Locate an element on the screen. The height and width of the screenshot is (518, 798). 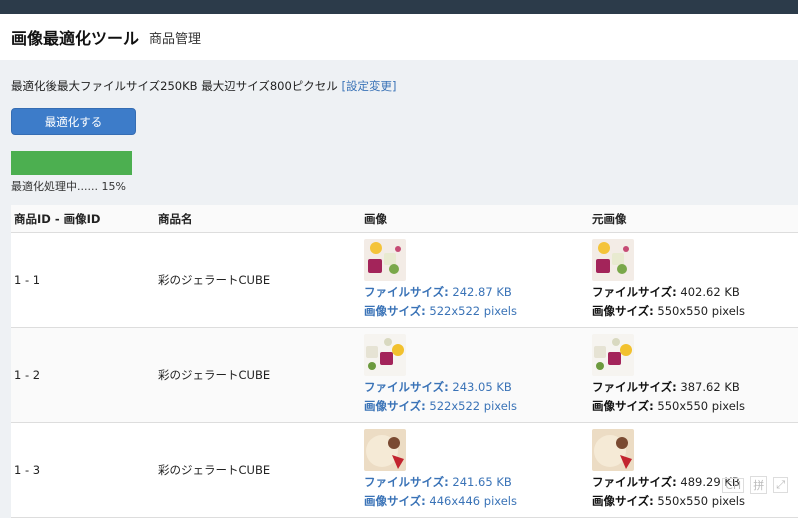
expand-icon: ⤢ is located at coordinates (780, 485).